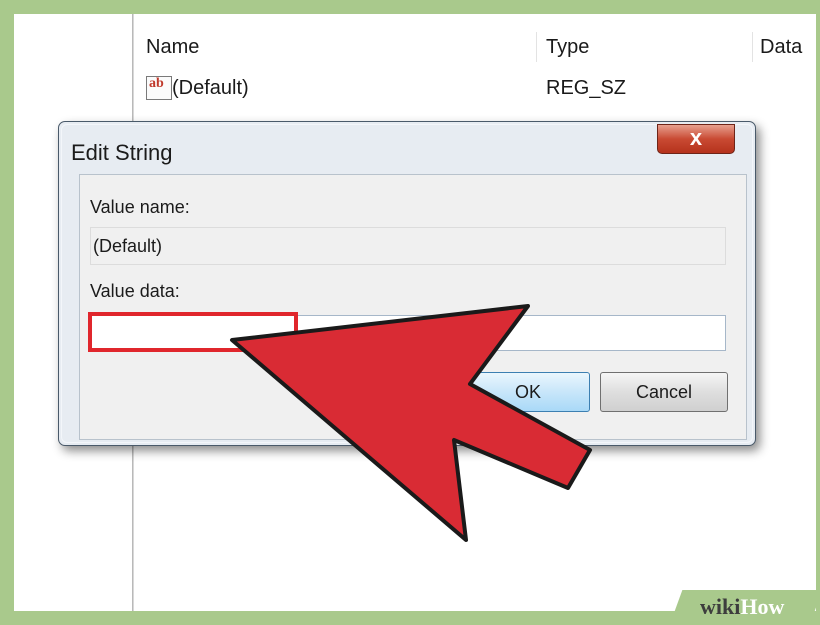 This screenshot has height=625, width=820. I want to click on value-name: (Default), so click(210, 88).